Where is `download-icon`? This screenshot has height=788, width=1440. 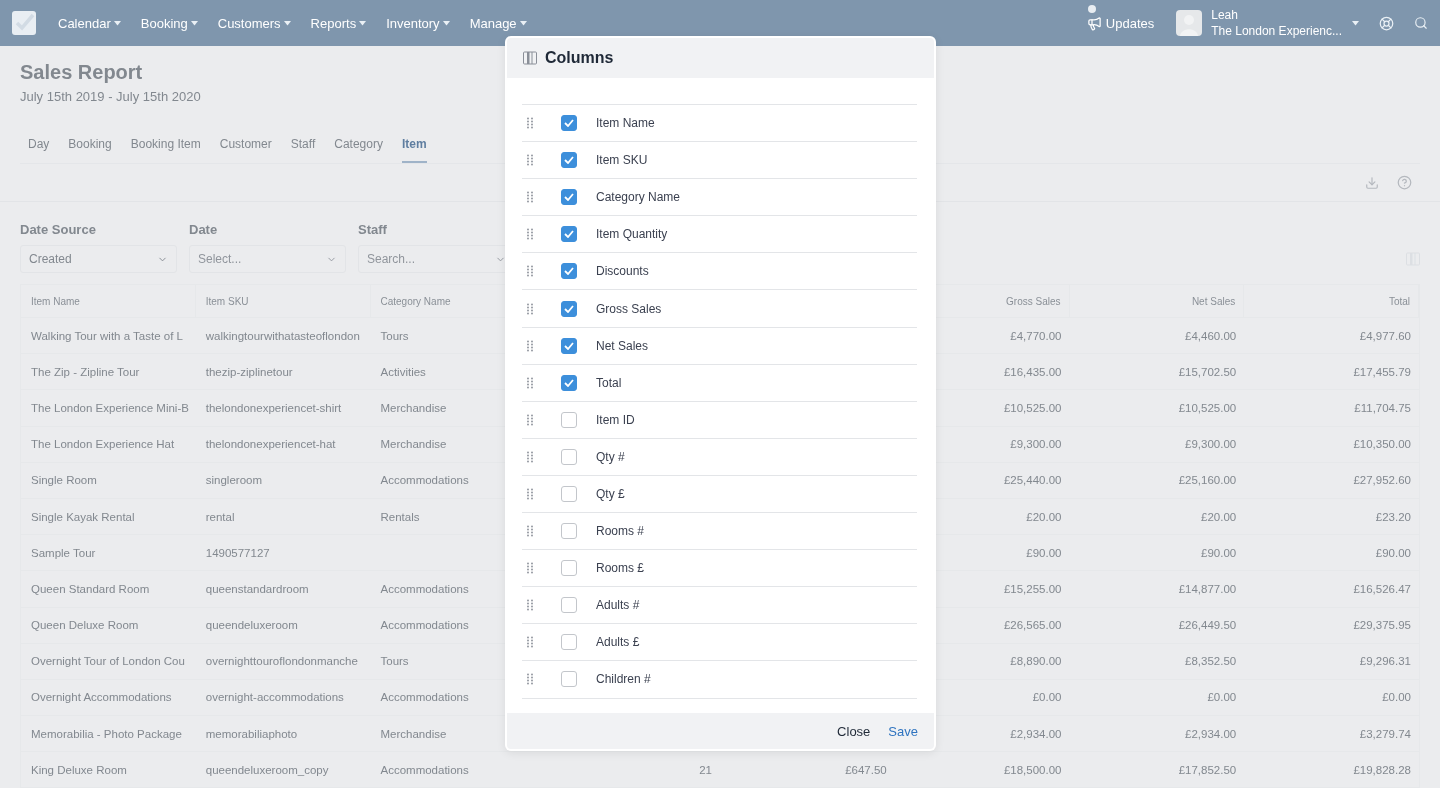 download-icon is located at coordinates (1372, 182).